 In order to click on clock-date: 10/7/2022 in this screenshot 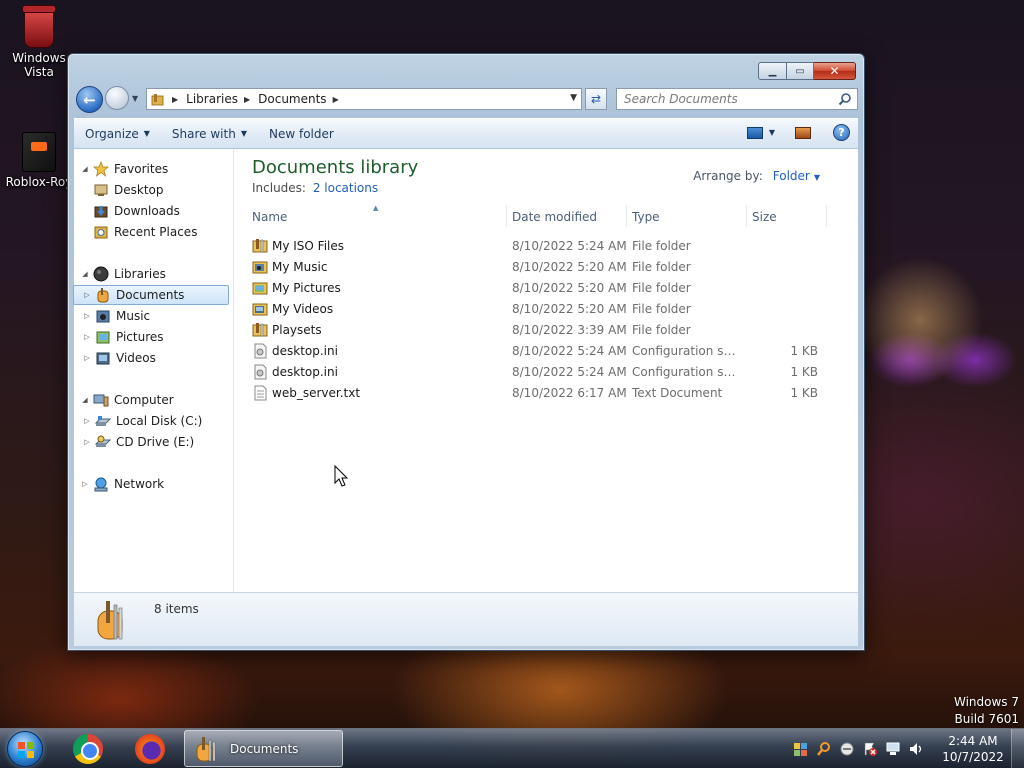, I will do `click(973, 757)`.